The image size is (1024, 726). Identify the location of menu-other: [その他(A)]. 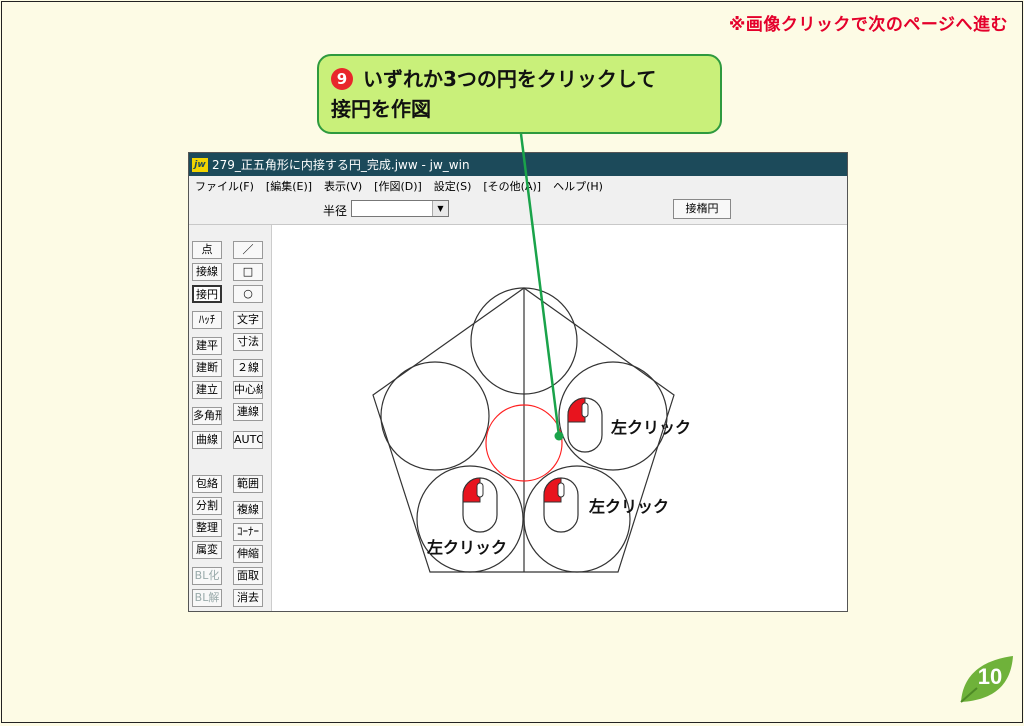
(512, 186).